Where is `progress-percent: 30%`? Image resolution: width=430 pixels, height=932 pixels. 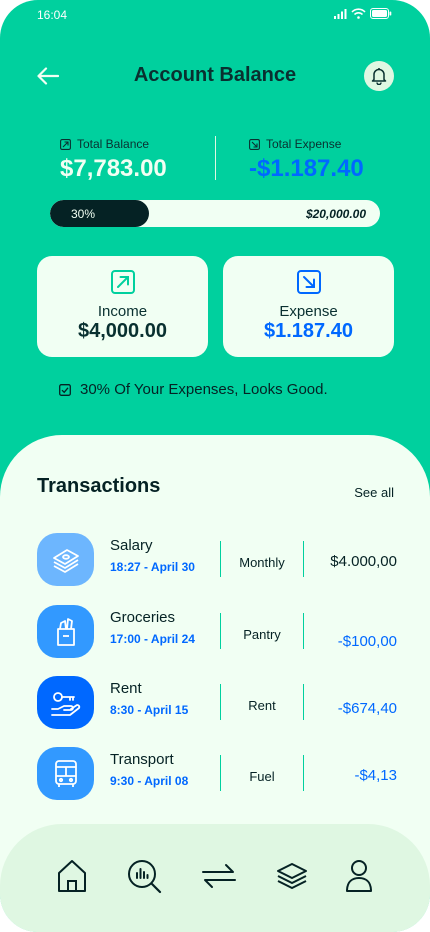 progress-percent: 30% is located at coordinates (83, 214).